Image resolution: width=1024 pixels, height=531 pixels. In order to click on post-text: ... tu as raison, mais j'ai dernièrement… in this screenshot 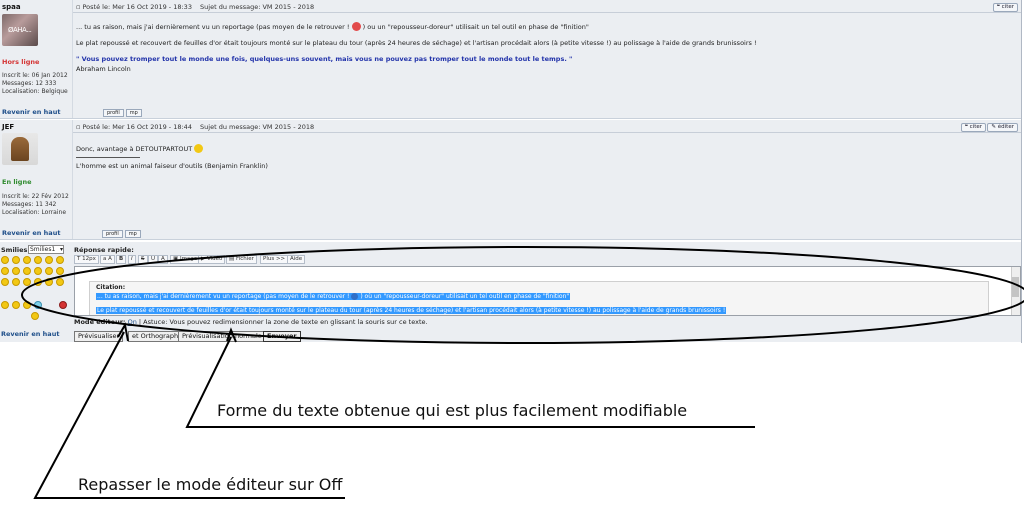, I will do `click(213, 27)`.